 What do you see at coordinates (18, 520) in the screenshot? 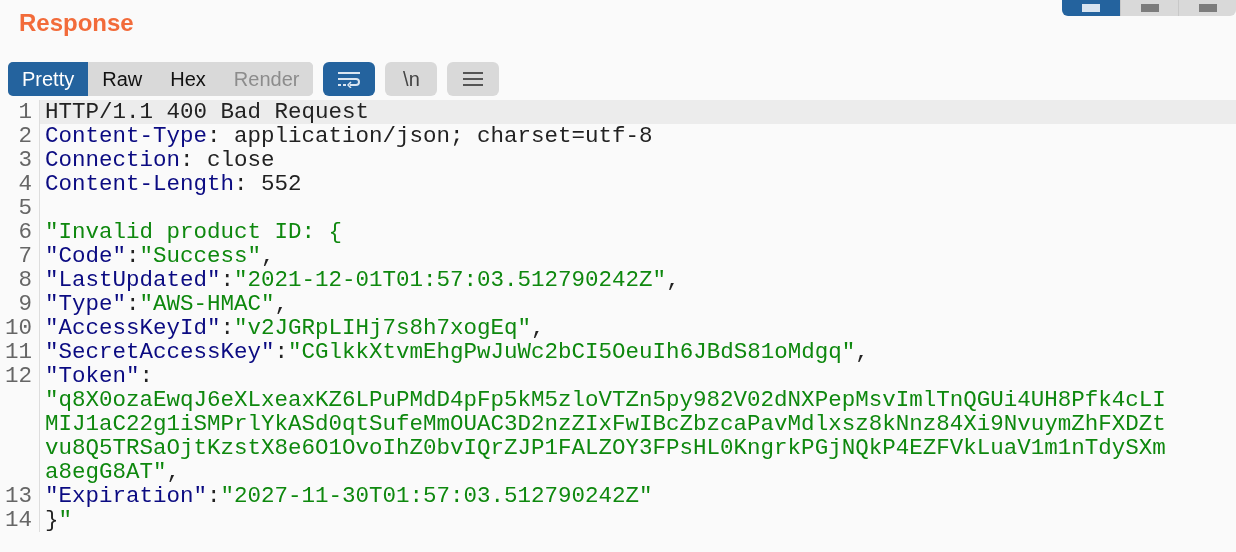
I see `line-number: 14` at bounding box center [18, 520].